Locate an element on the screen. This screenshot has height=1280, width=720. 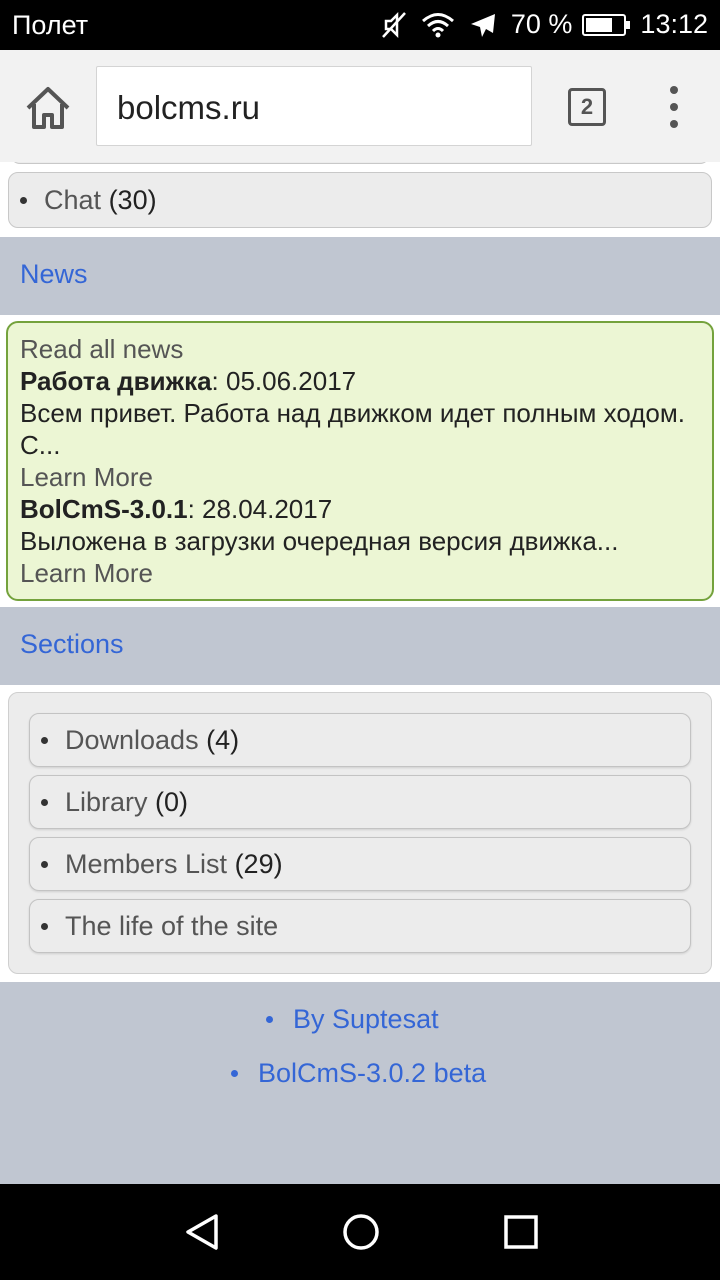
home-circle-icon is located at coordinates (361, 1232).